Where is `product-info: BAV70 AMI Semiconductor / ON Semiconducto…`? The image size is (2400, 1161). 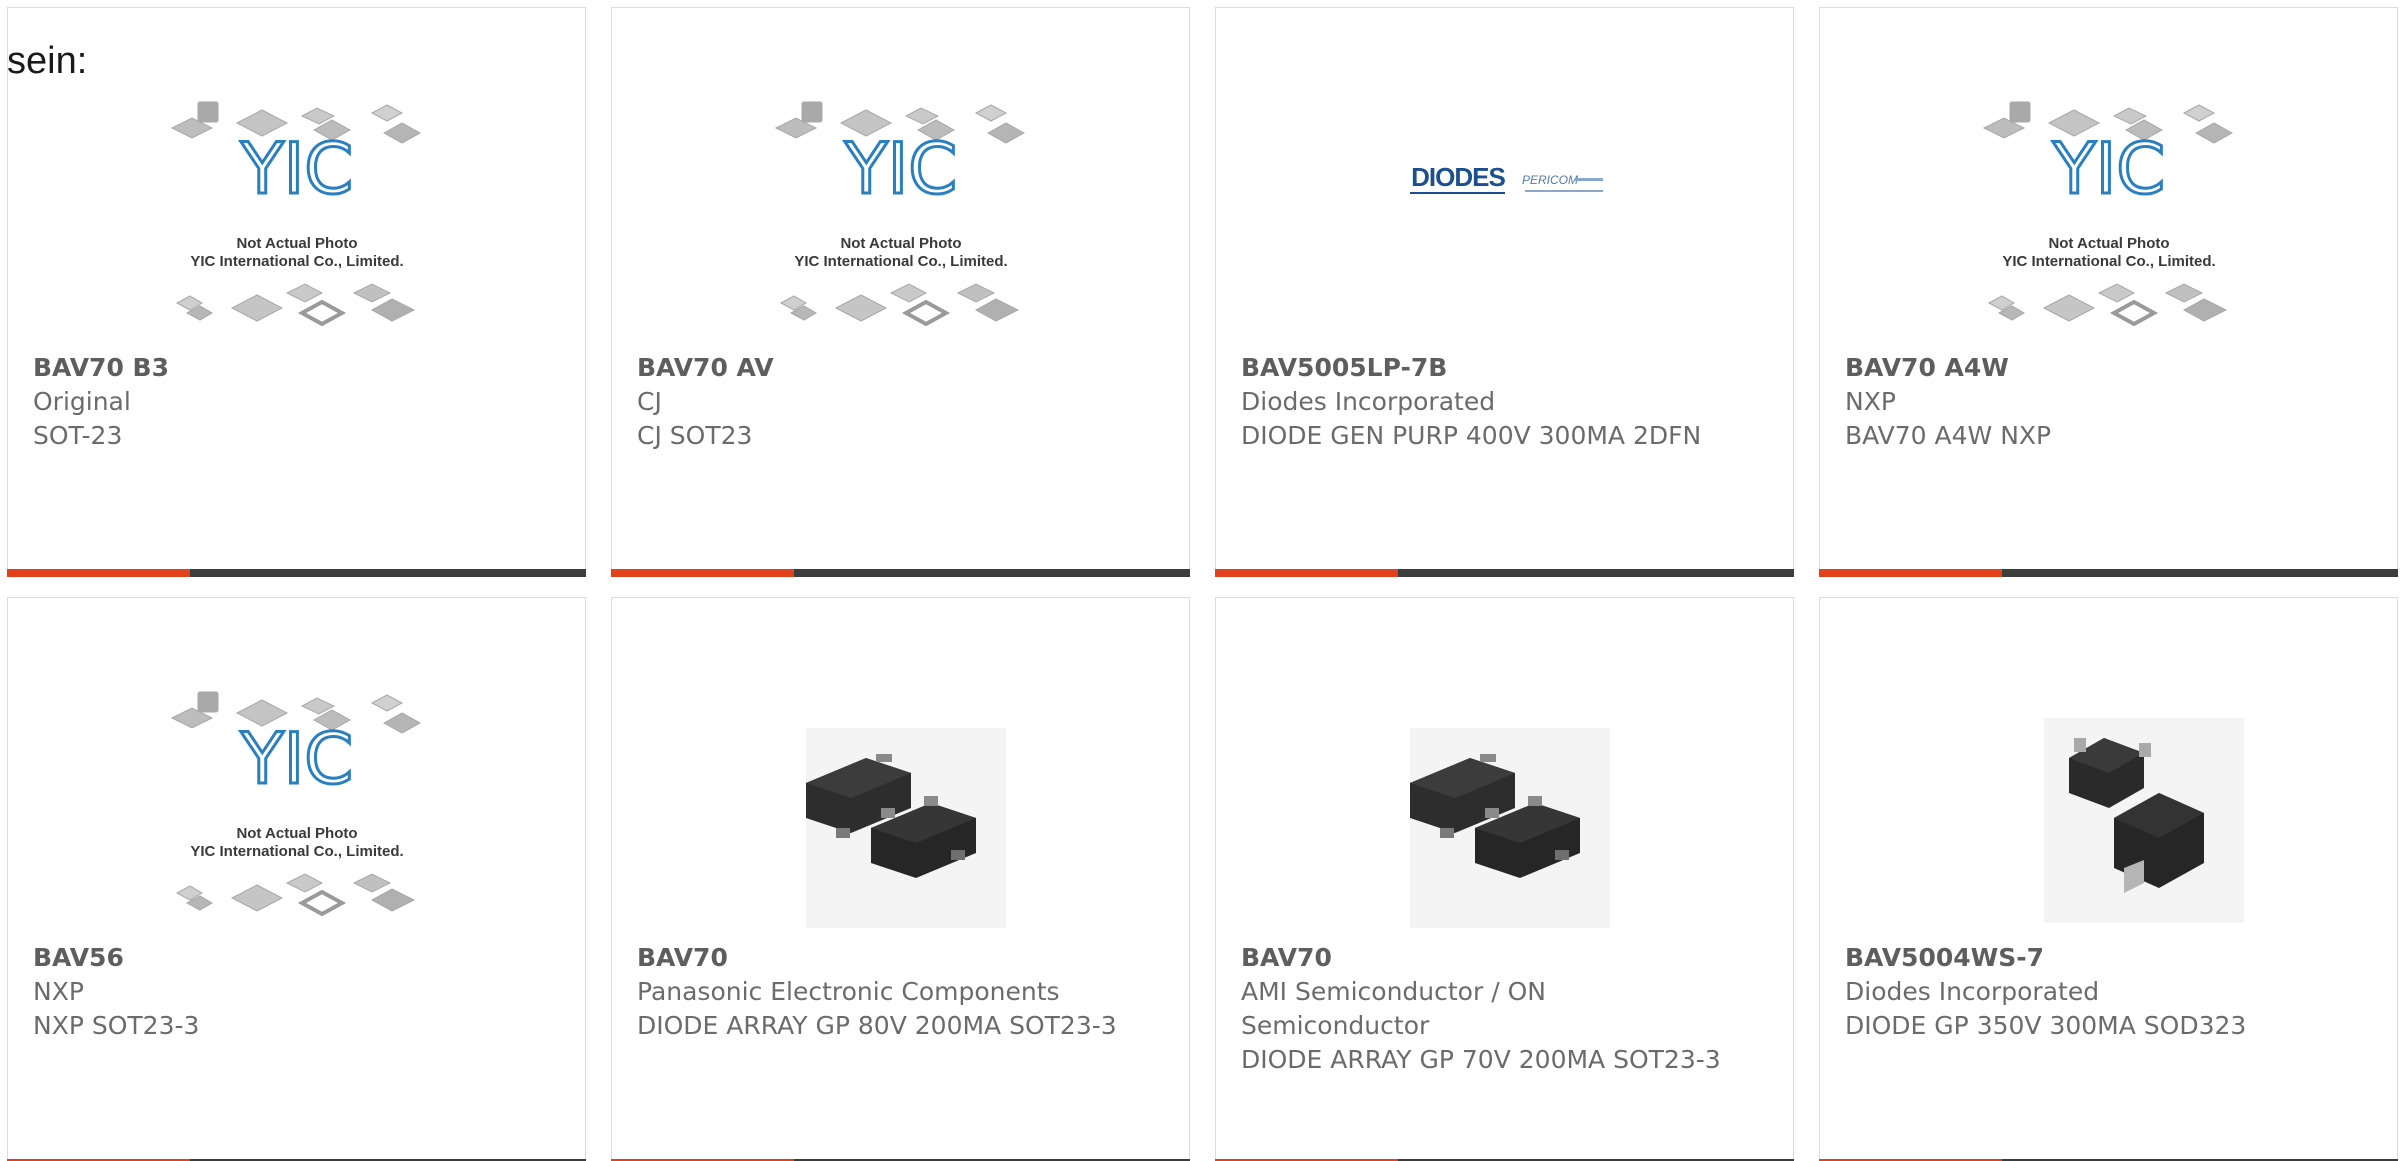 product-info: BAV70 AMI Semiconductor / ON Semiconducto… is located at coordinates (1481, 1009).